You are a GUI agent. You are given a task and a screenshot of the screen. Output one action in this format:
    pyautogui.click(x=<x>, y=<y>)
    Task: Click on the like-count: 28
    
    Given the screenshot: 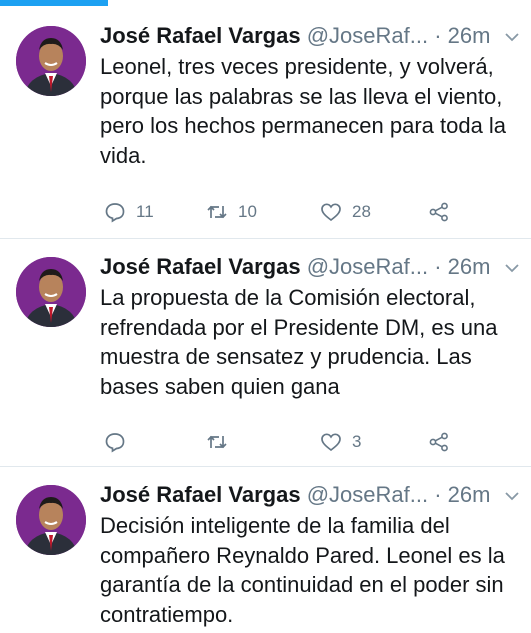 What is the action you would take?
    pyautogui.click(x=361, y=211)
    